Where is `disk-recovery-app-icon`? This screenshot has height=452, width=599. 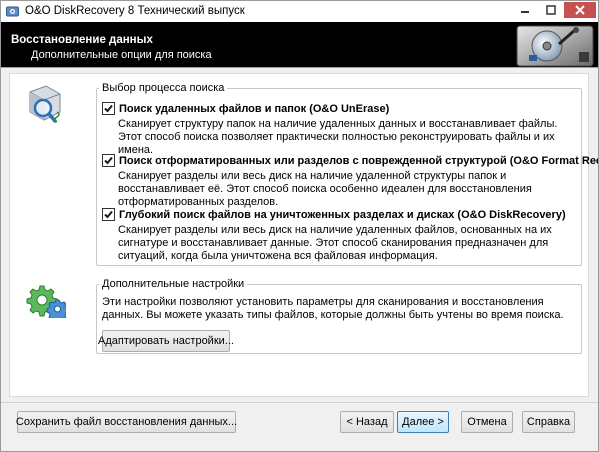 disk-recovery-app-icon is located at coordinates (12, 11).